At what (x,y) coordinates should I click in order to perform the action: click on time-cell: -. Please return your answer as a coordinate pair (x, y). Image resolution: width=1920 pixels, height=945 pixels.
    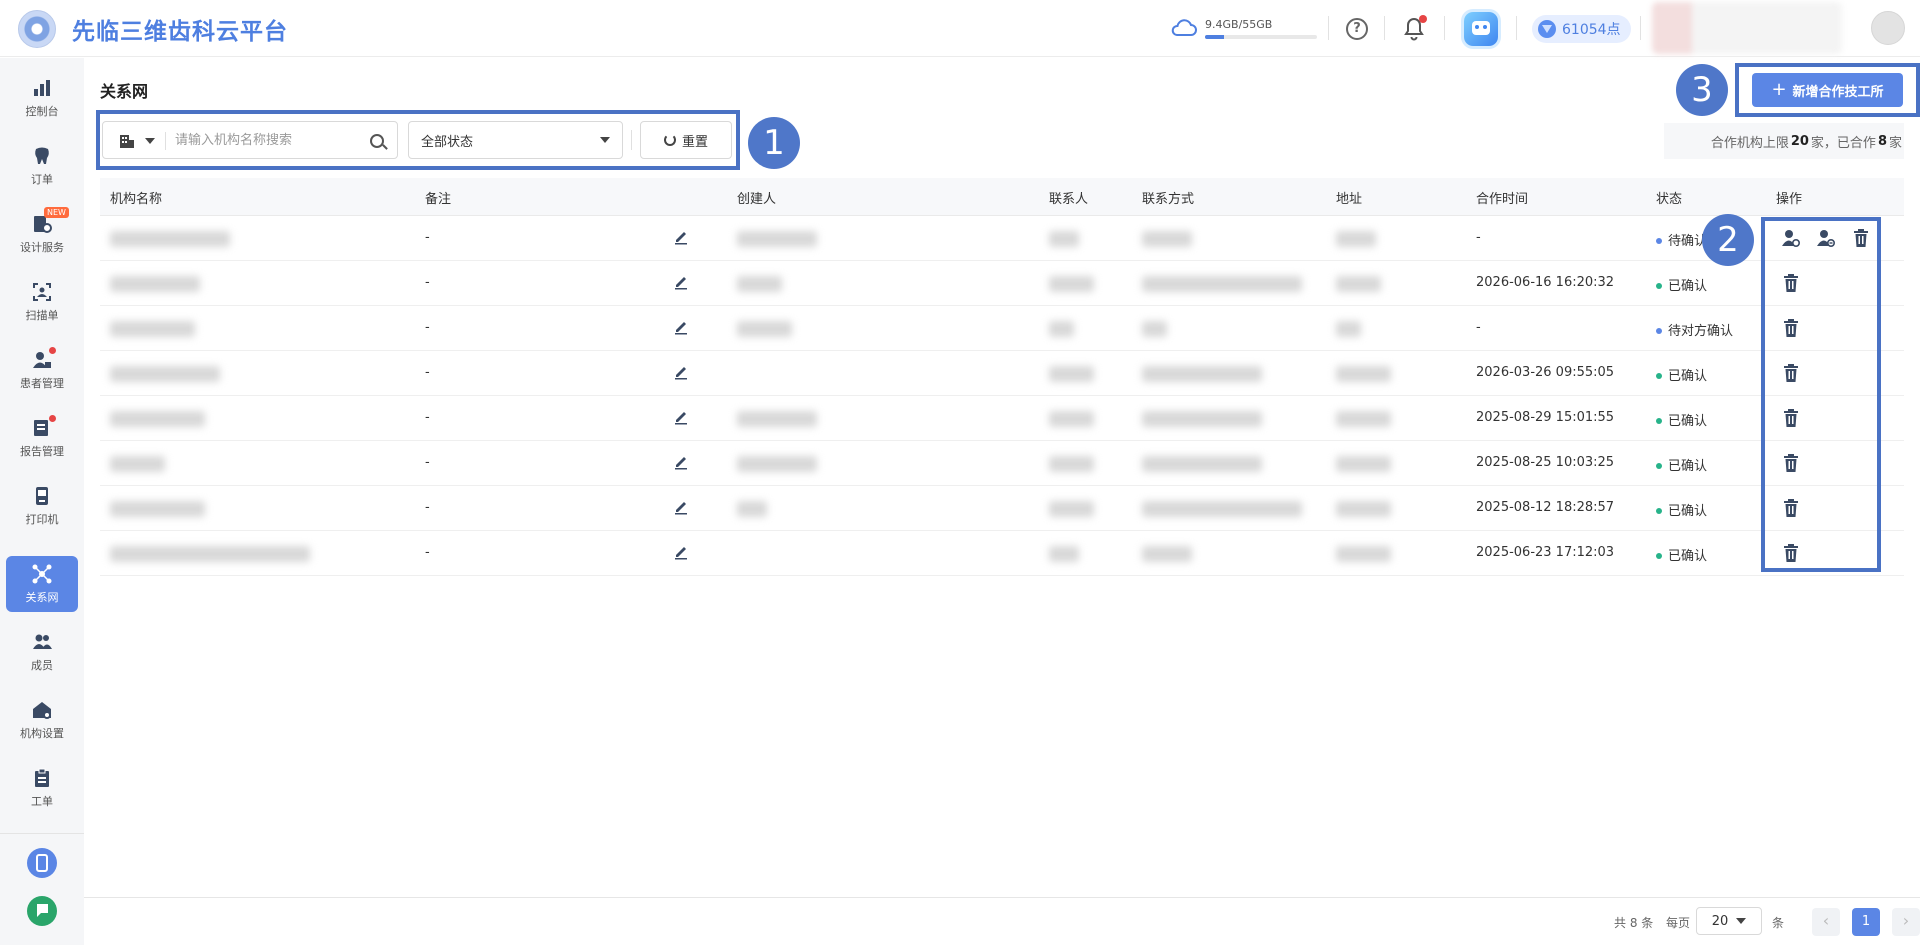
    Looking at the image, I should click on (1478, 327).